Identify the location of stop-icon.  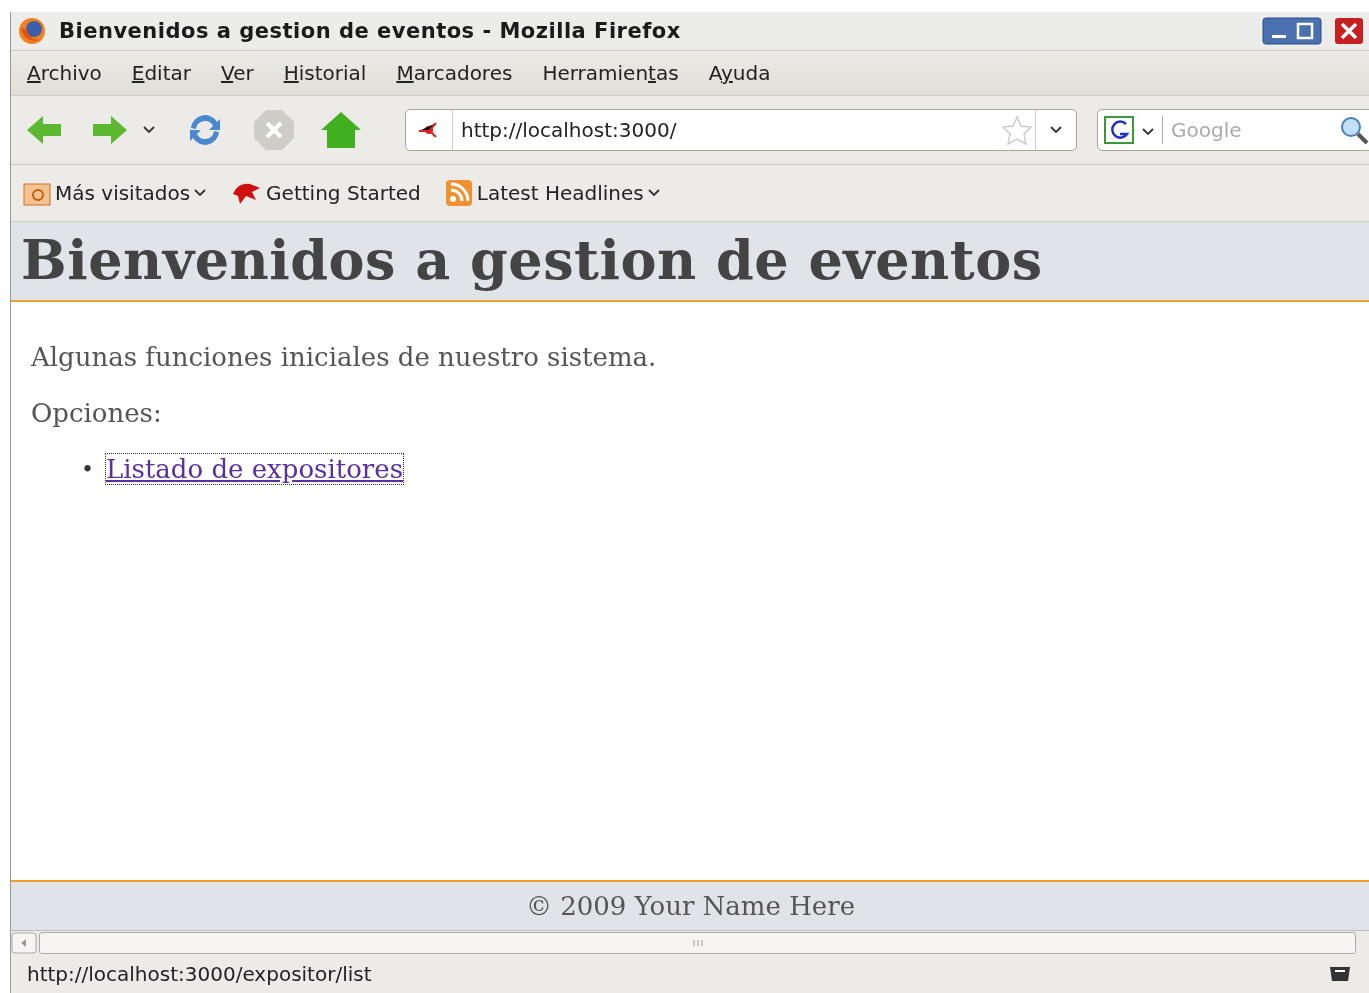
(274, 130).